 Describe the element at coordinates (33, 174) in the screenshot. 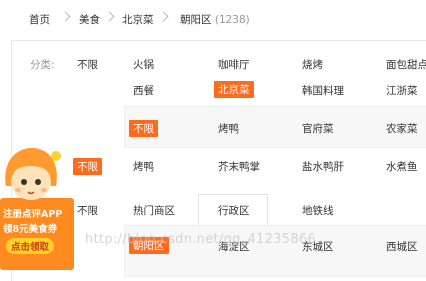

I see `mascot-icon` at that location.